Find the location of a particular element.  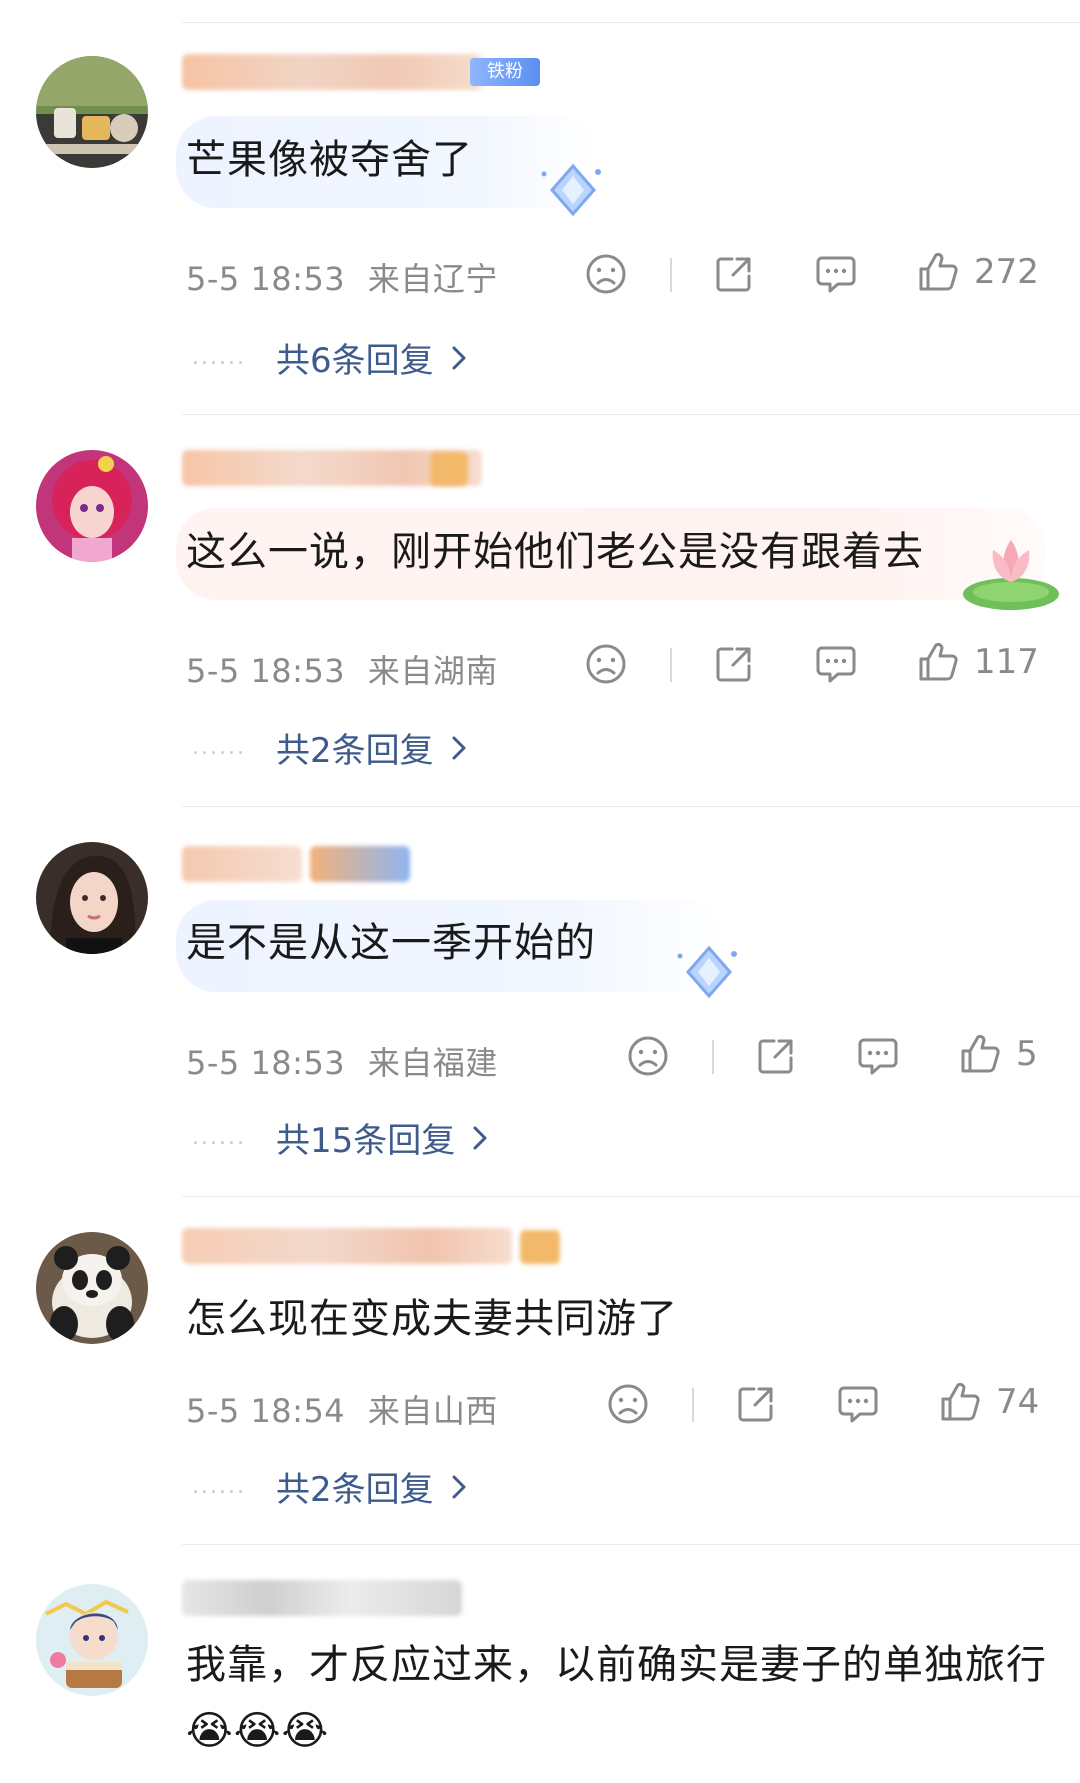

fan-badge: 铁粉 is located at coordinates (505, 72).